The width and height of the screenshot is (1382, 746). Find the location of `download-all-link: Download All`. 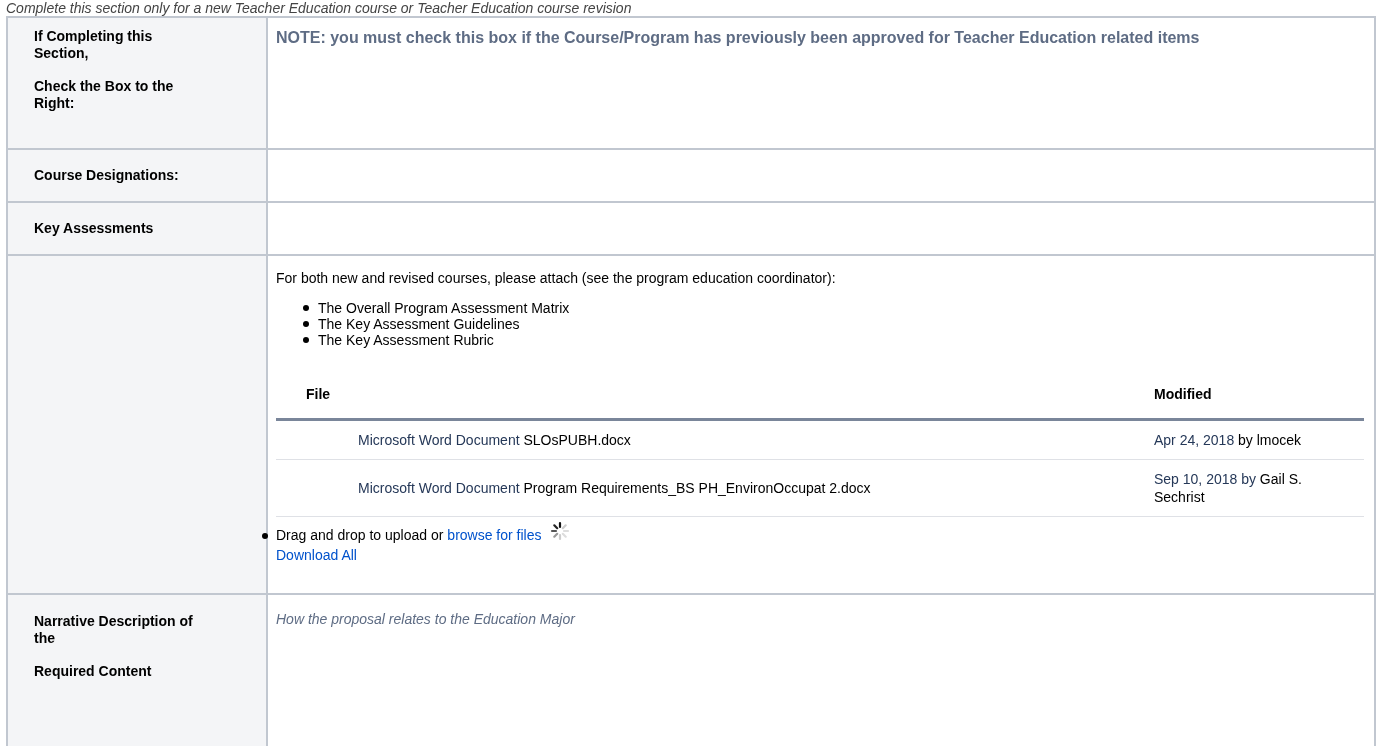

download-all-link: Download All is located at coordinates (316, 555).